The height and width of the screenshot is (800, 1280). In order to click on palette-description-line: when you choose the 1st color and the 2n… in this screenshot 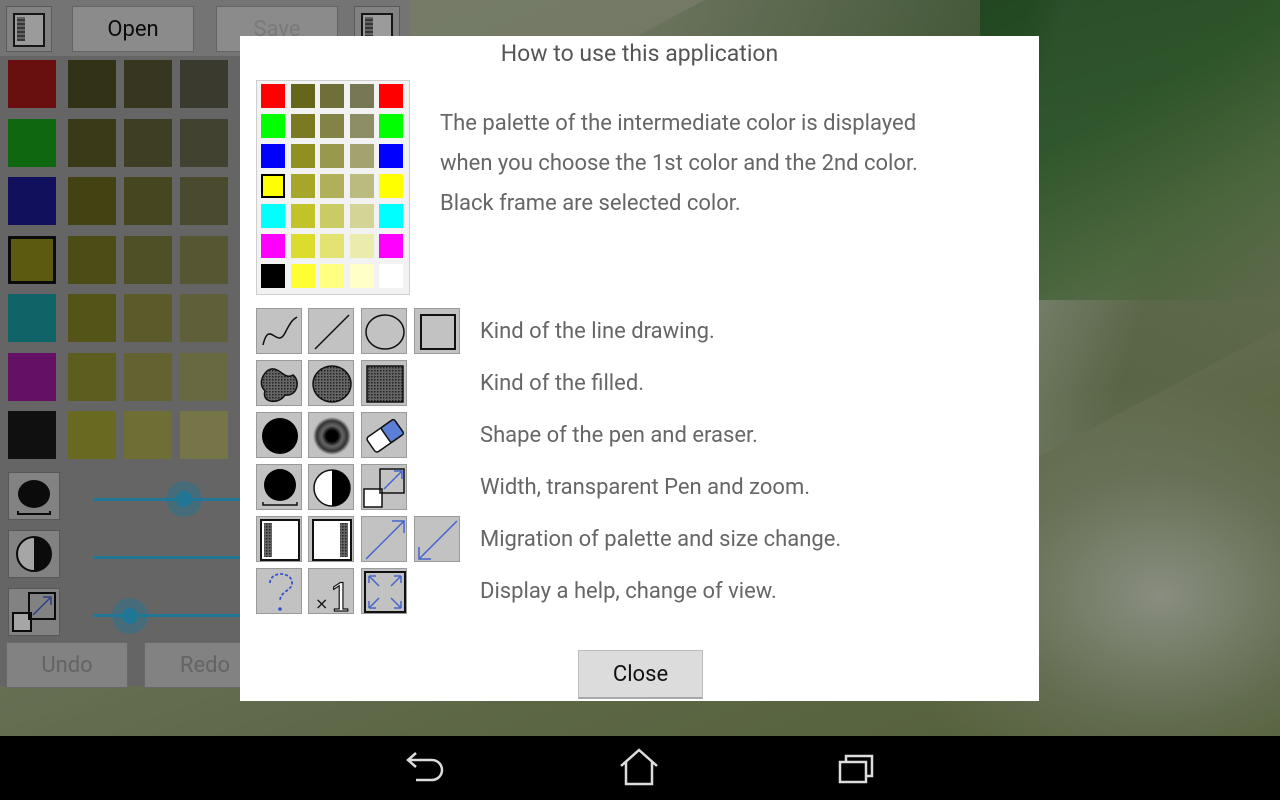, I will do `click(679, 163)`.